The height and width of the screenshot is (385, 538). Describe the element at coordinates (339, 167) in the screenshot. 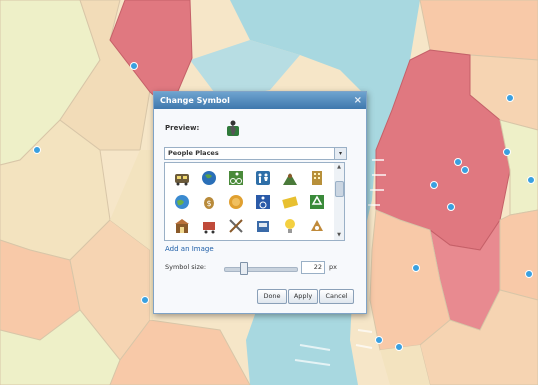

I see `scroll-up-icon: ▲` at that location.